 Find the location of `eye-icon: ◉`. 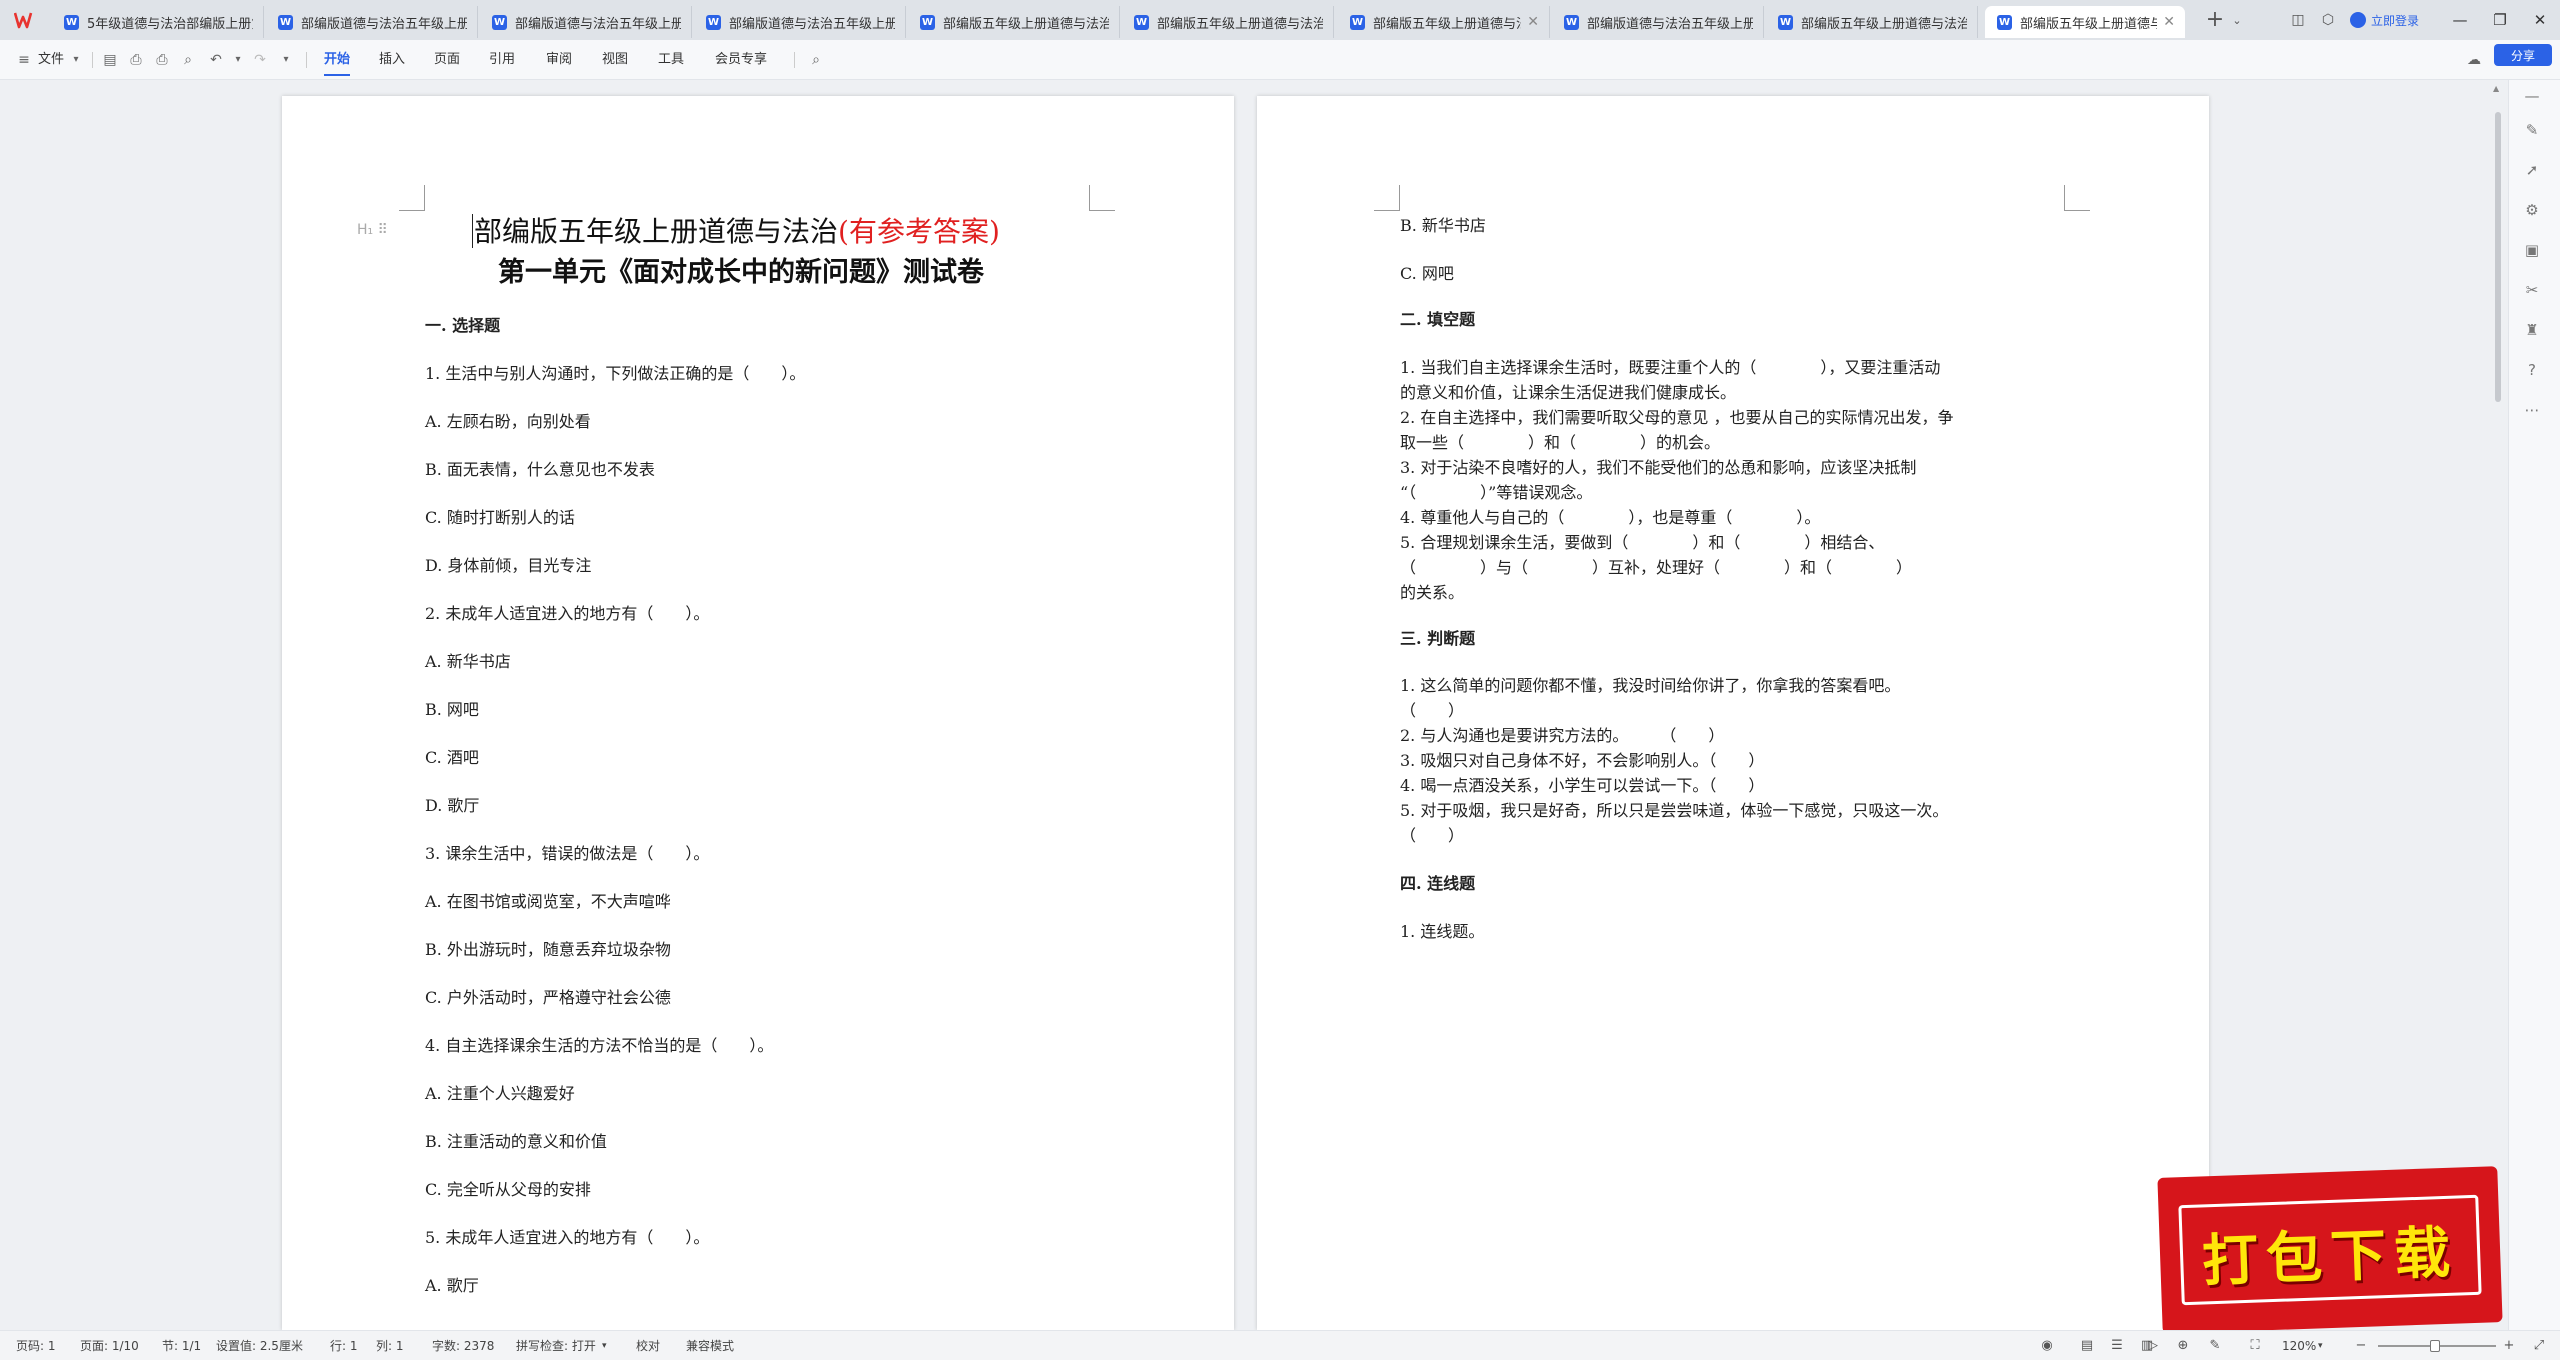

eye-icon: ◉ is located at coordinates (2047, 1346).